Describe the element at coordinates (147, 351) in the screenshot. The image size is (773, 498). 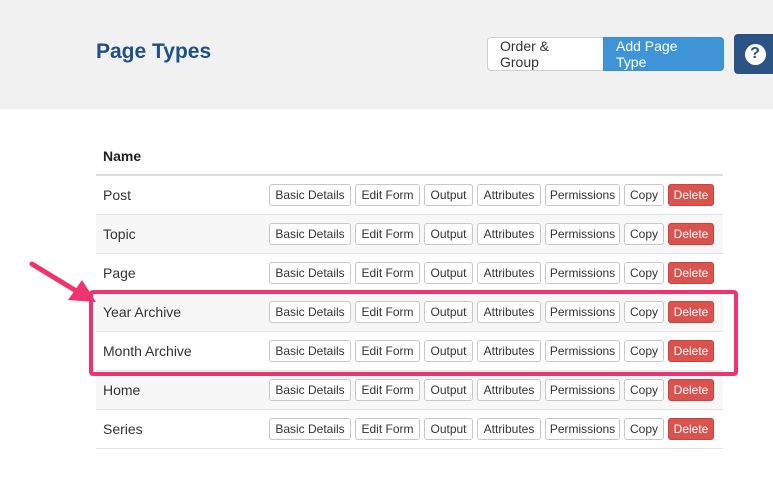
I see `row-name: Month Archive` at that location.